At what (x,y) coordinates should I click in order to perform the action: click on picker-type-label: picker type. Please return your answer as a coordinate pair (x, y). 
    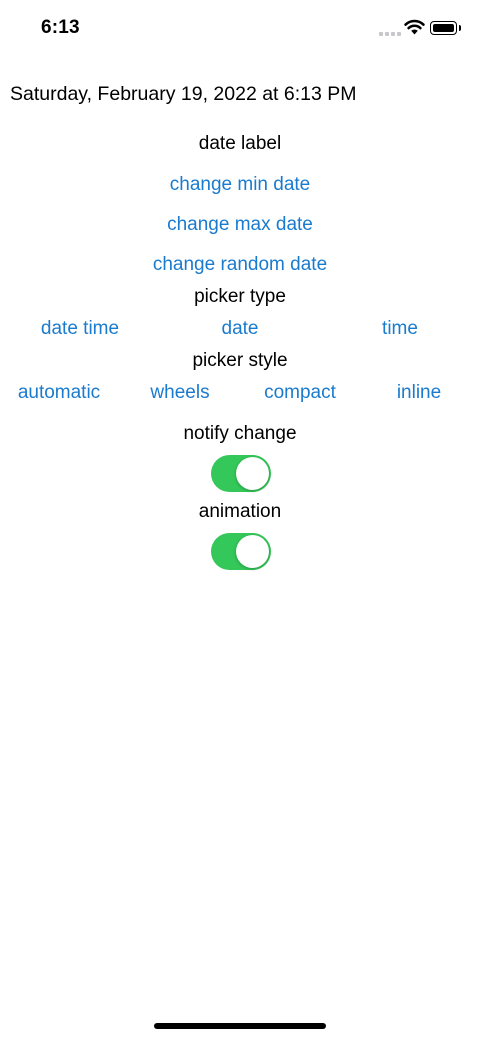
    Looking at the image, I should click on (240, 296).